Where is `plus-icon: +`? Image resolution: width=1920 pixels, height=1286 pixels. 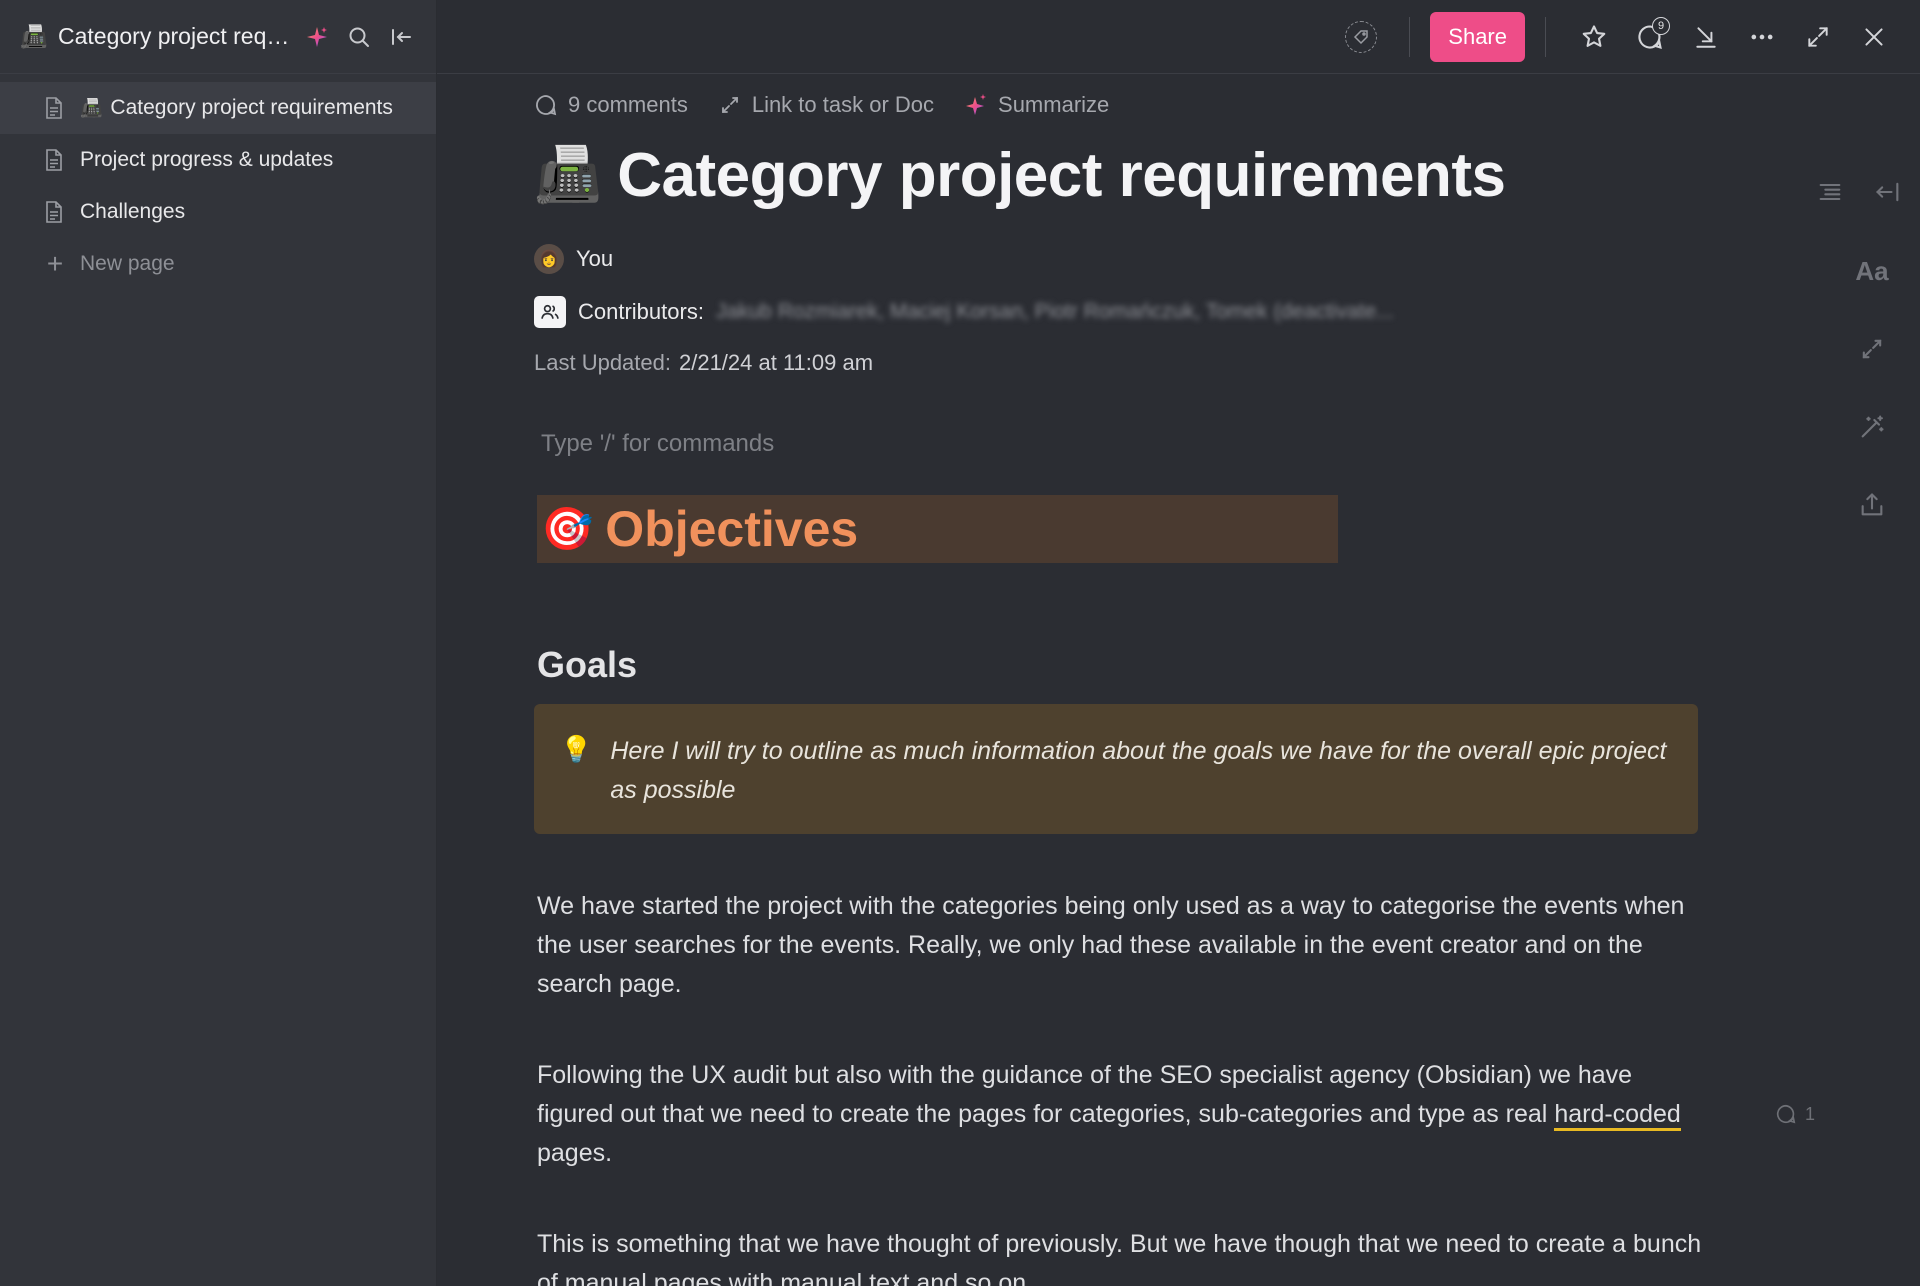
plus-icon: + is located at coordinates (55, 263).